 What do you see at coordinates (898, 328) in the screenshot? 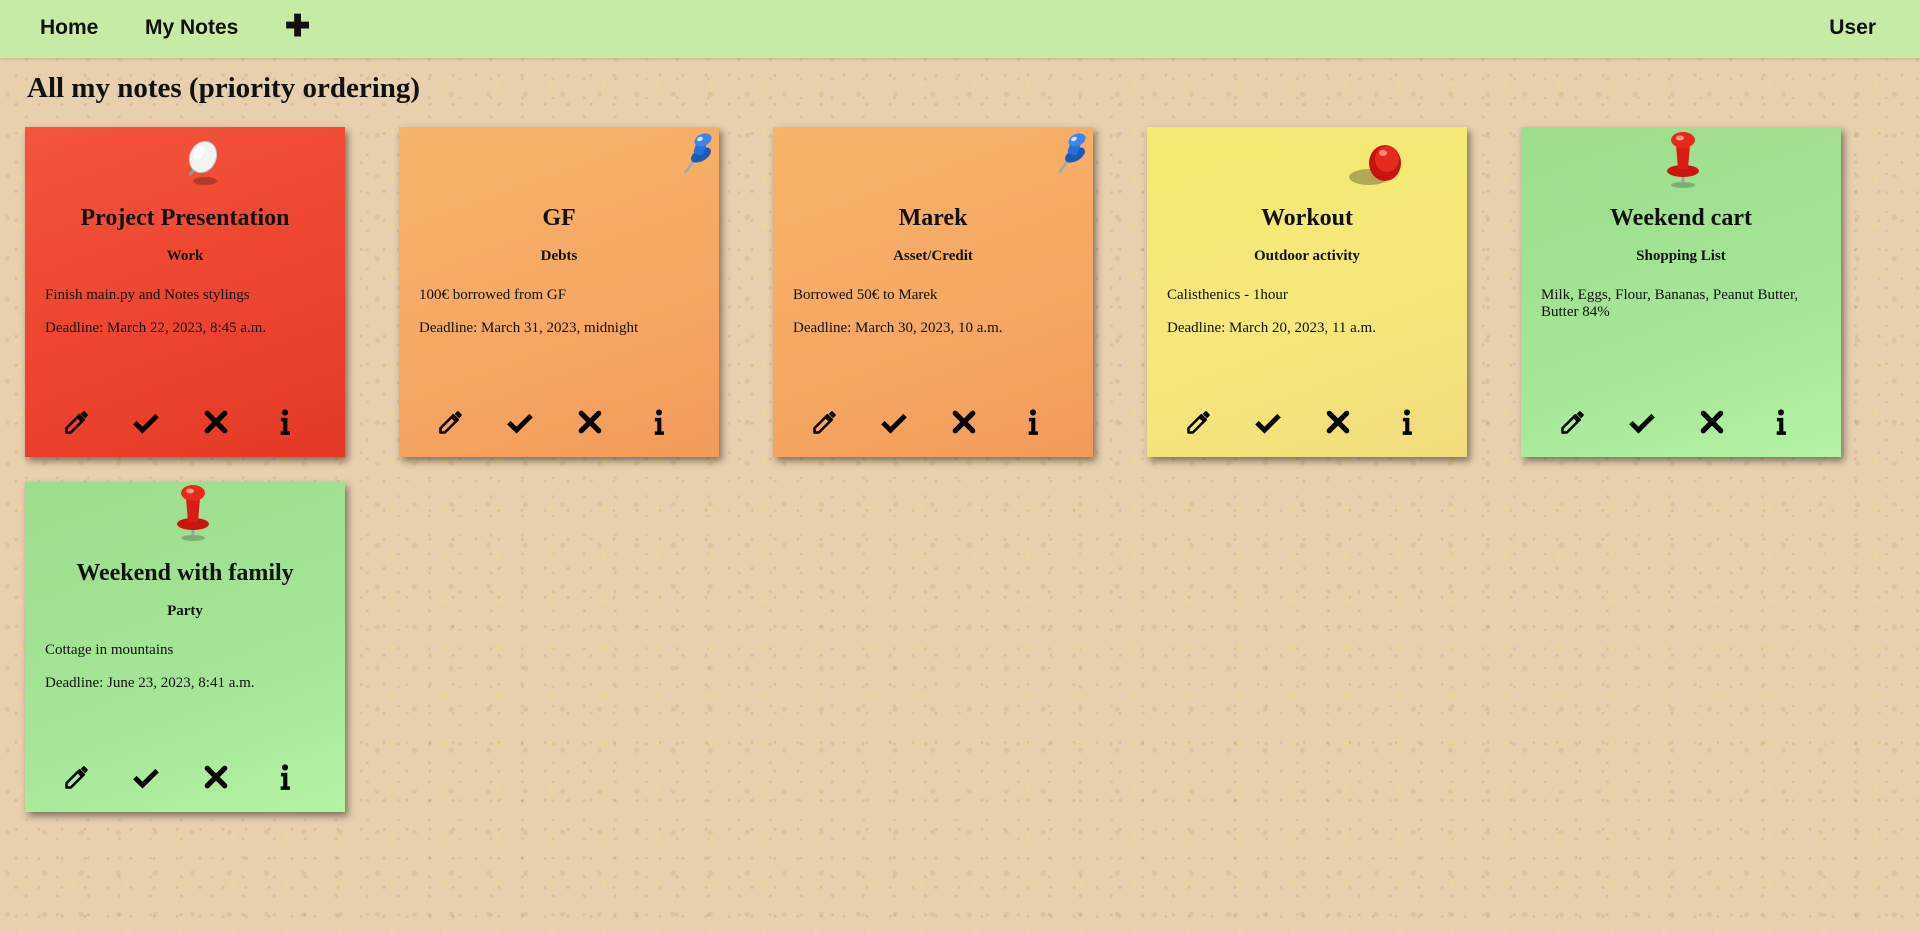
I see `note-deadline: Deadline: March 30, 2023, 10 a.m.` at bounding box center [898, 328].